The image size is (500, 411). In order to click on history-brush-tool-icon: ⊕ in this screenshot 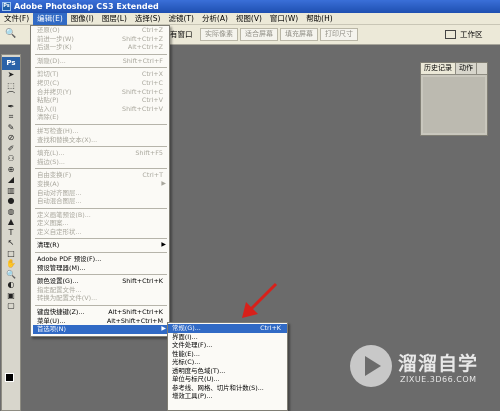, I will do `click(11, 170)`.